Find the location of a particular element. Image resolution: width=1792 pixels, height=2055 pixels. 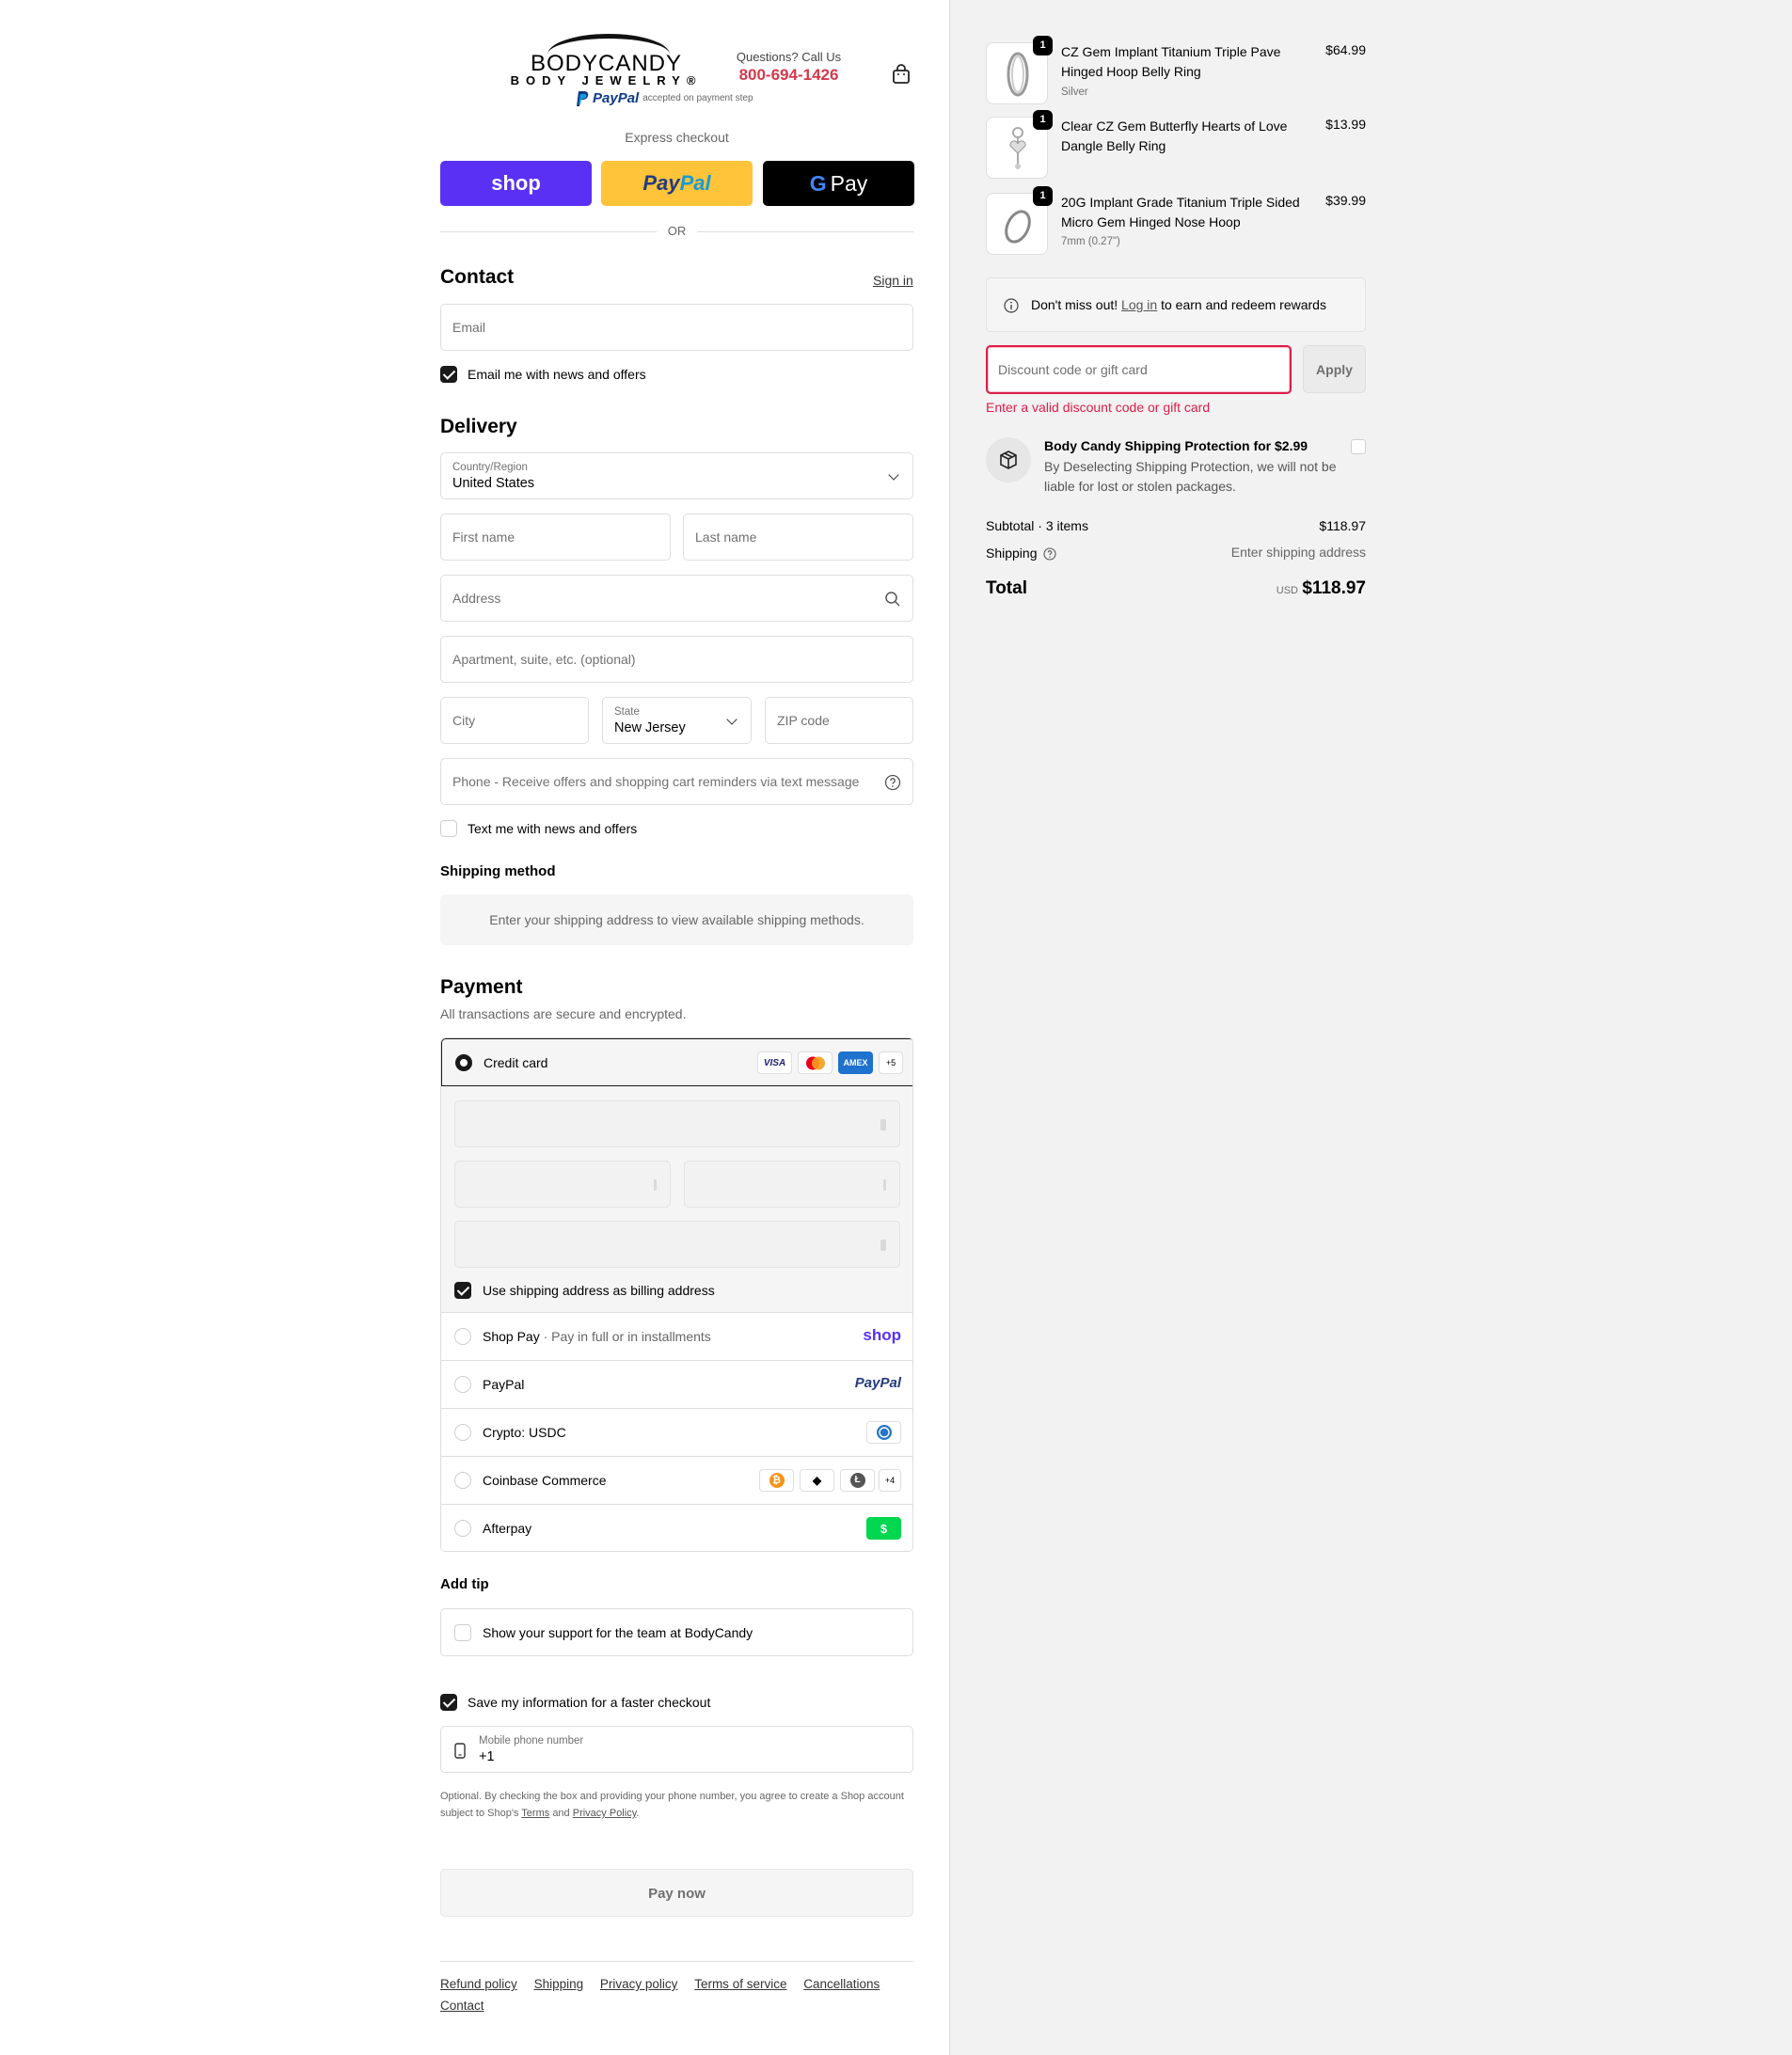

billing-same-label: Use shipping address as billing address is located at coordinates (599, 1290).